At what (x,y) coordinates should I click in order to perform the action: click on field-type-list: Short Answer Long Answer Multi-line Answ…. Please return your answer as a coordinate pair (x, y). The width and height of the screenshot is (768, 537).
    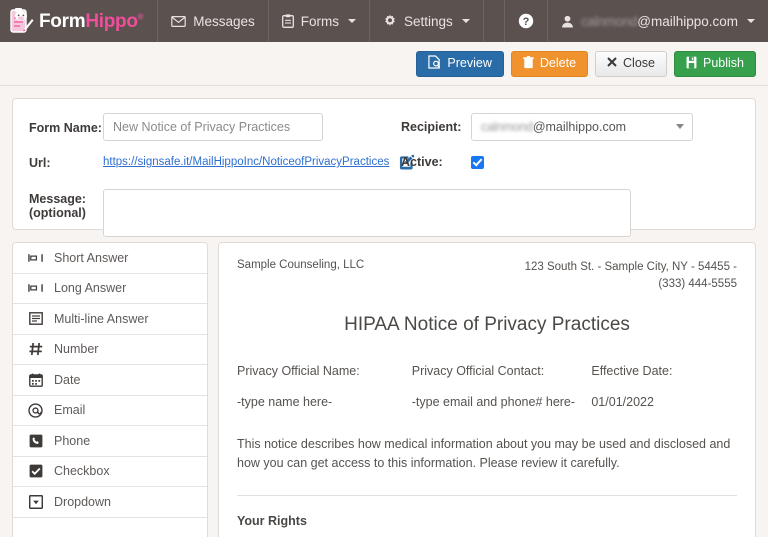
    Looking at the image, I should click on (110, 389).